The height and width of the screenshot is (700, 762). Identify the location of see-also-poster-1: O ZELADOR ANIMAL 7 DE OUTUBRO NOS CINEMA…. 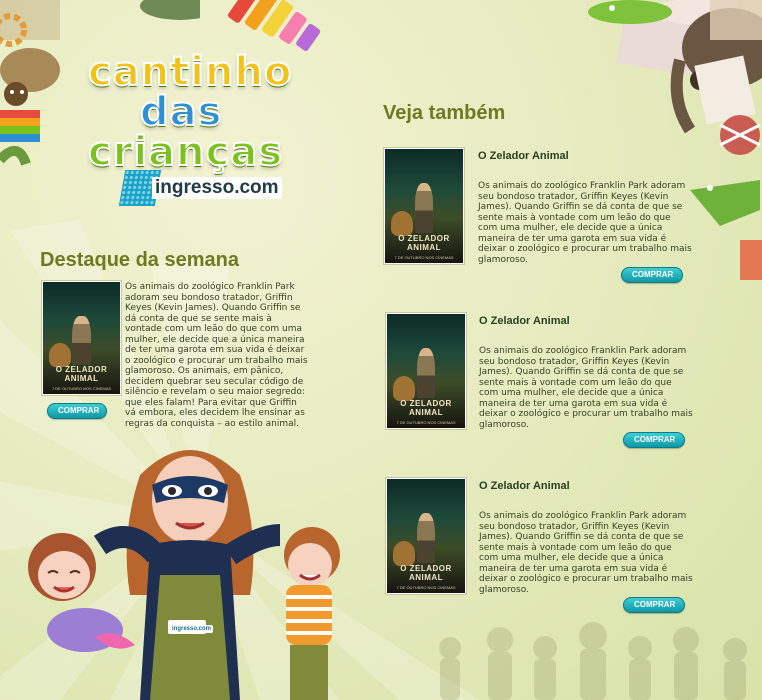
(424, 206).